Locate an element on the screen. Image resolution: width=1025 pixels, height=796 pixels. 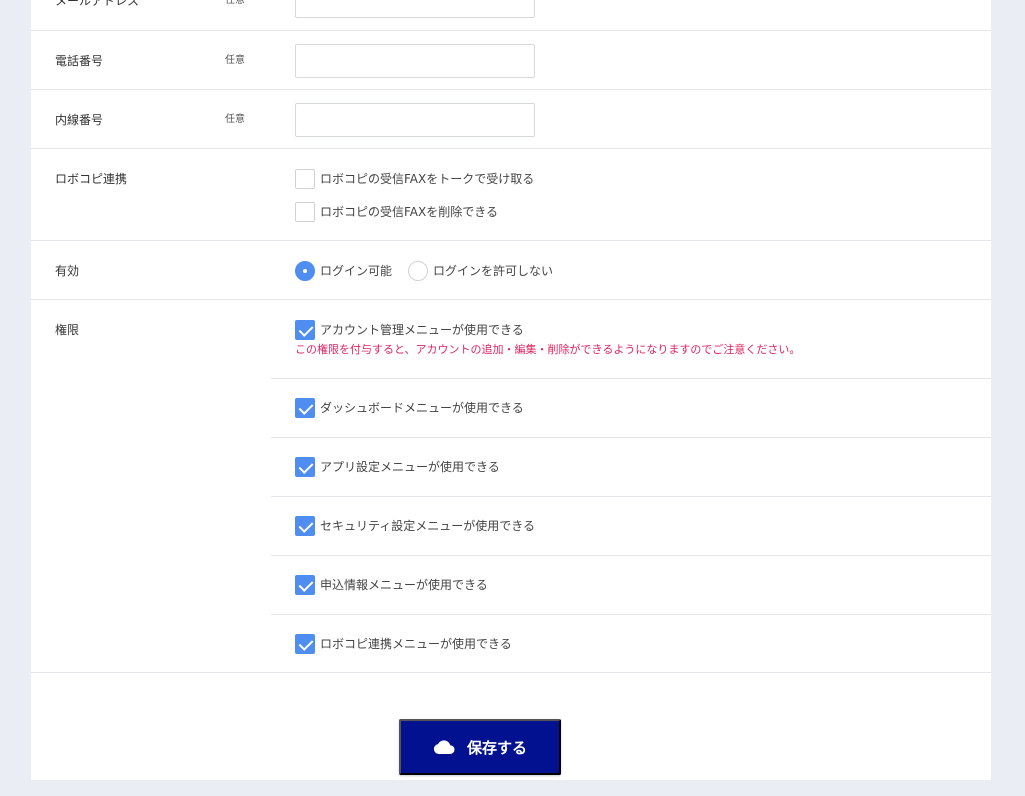
perm-app-settings-option: アプリ設定メニューが使用できる is located at coordinates (397, 467).